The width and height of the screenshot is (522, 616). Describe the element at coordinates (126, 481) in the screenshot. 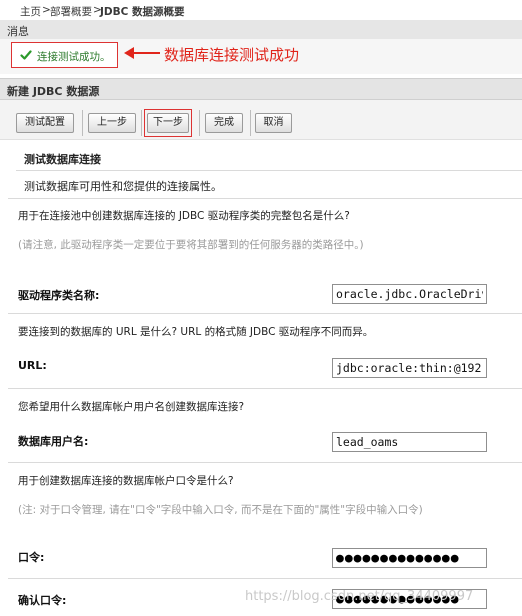

I see `password-question: 用于创建数据库连接的数据库帐户口令是什么?` at that location.